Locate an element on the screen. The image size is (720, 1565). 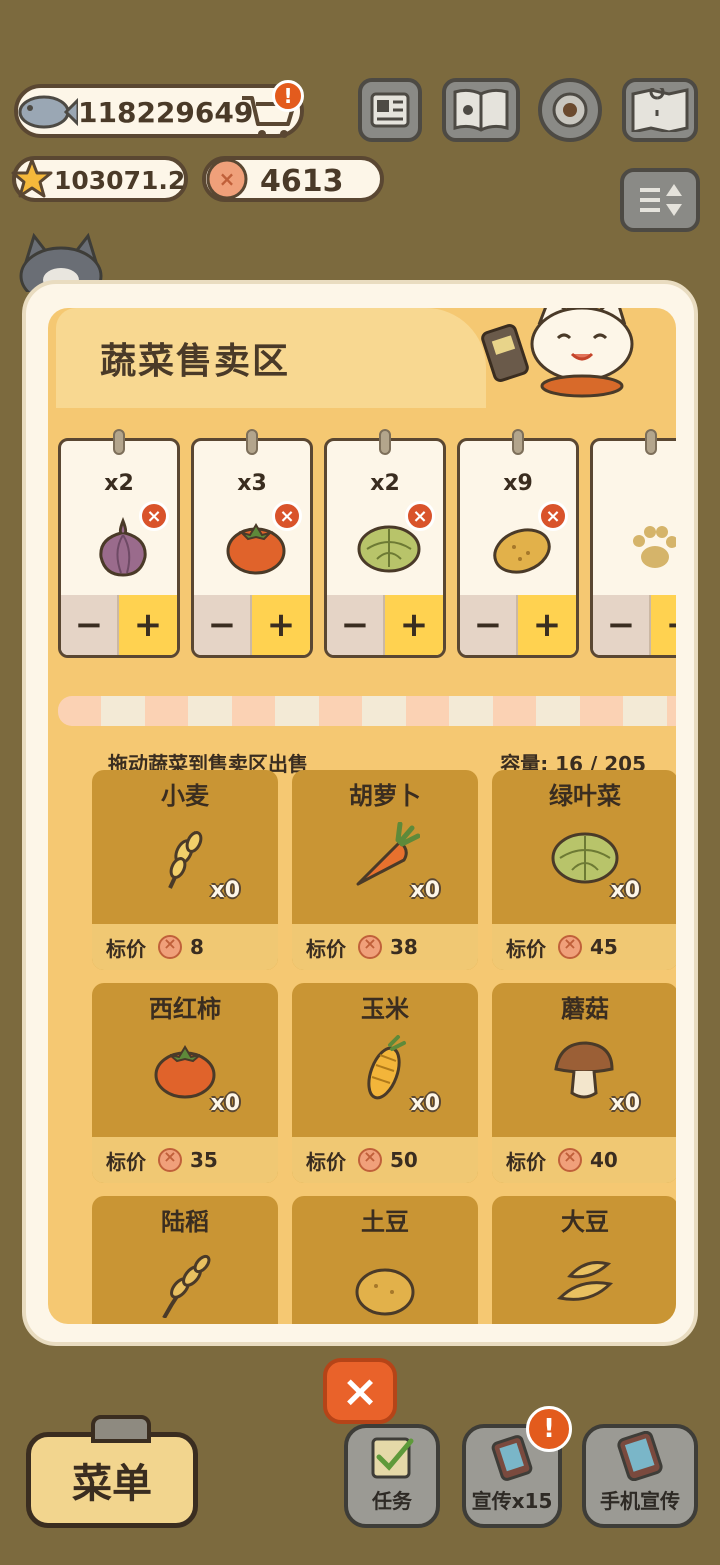
promo-label: 宣传x15 is located at coordinates (512, 1501).